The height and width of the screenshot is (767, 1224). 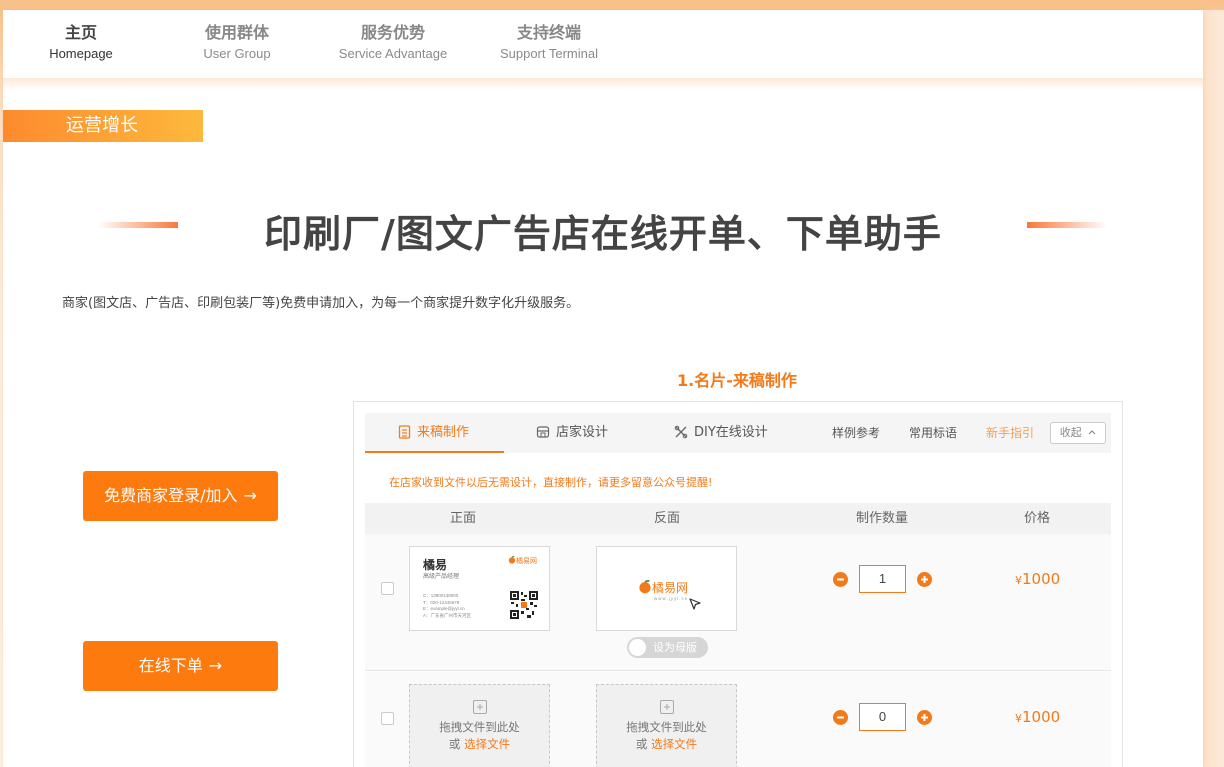 I want to click on quantity-input: 0, so click(x=882, y=717).